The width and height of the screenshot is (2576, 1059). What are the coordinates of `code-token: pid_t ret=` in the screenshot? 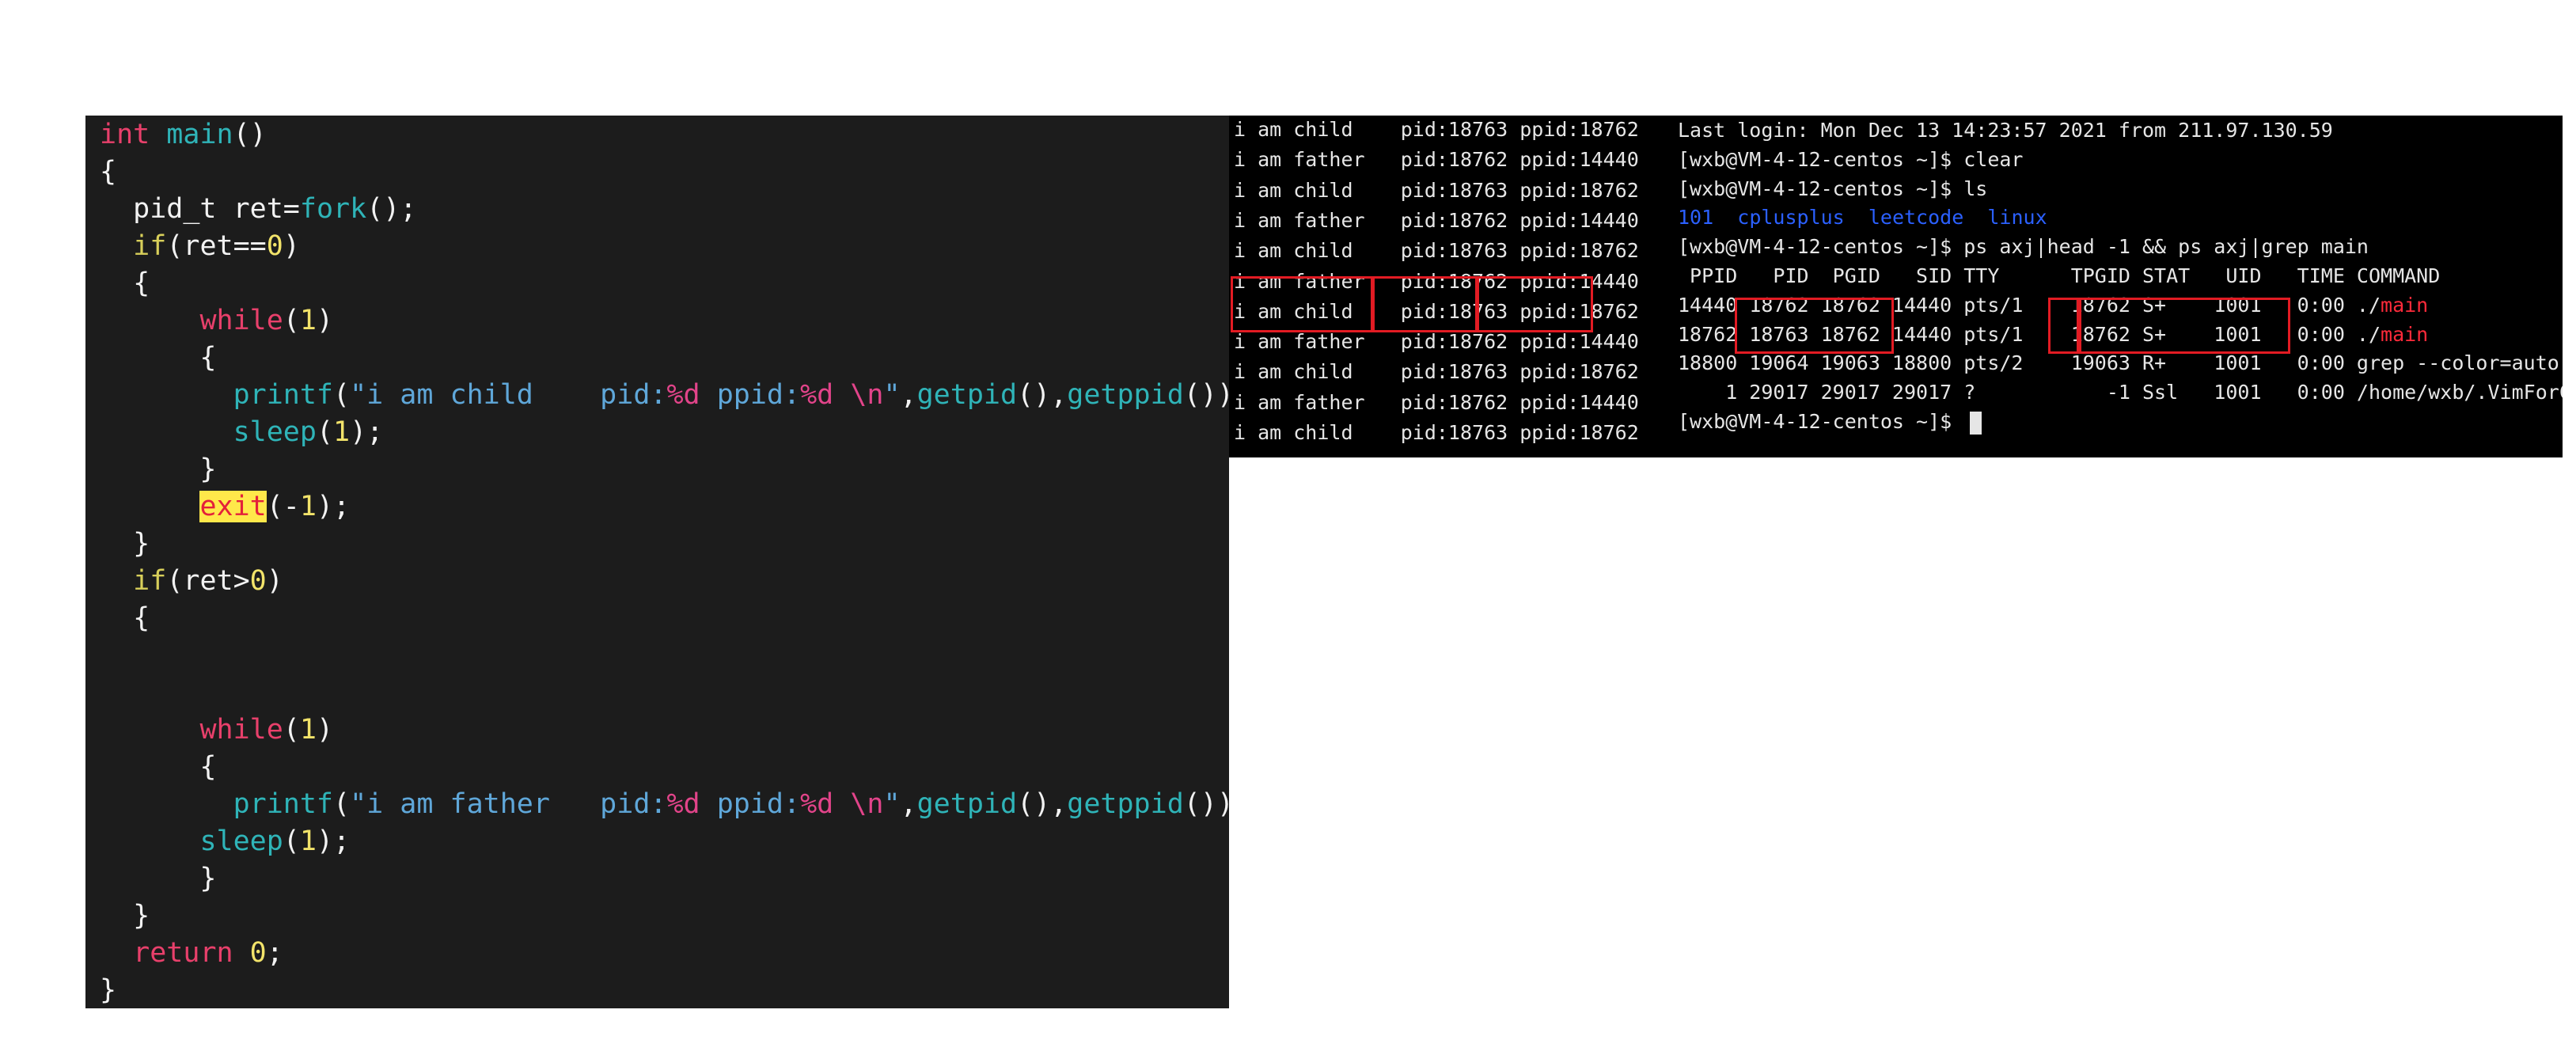 It's located at (200, 209).